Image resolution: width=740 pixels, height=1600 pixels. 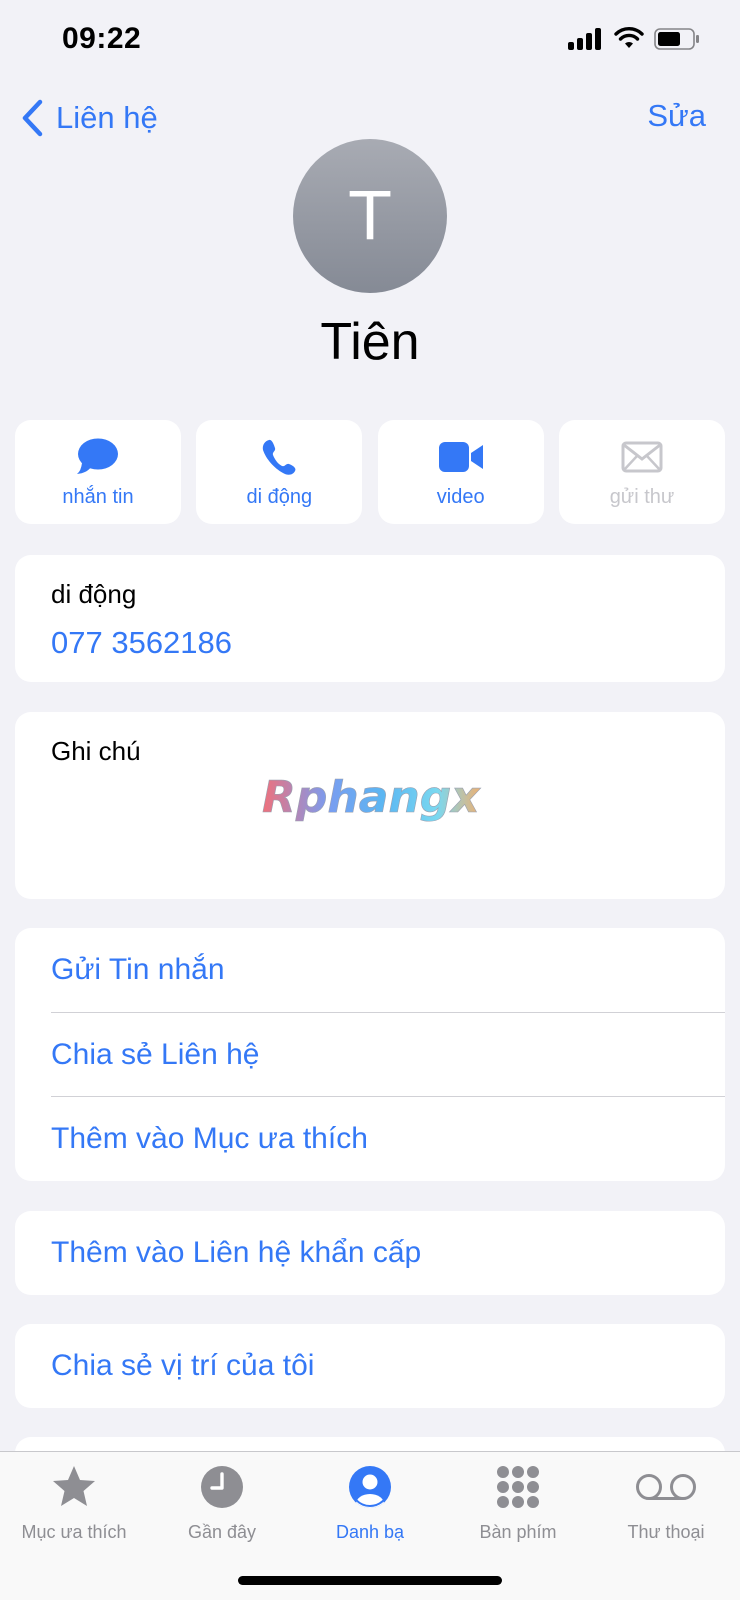 What do you see at coordinates (676, 116) in the screenshot?
I see `edit-button: Sửa` at bounding box center [676, 116].